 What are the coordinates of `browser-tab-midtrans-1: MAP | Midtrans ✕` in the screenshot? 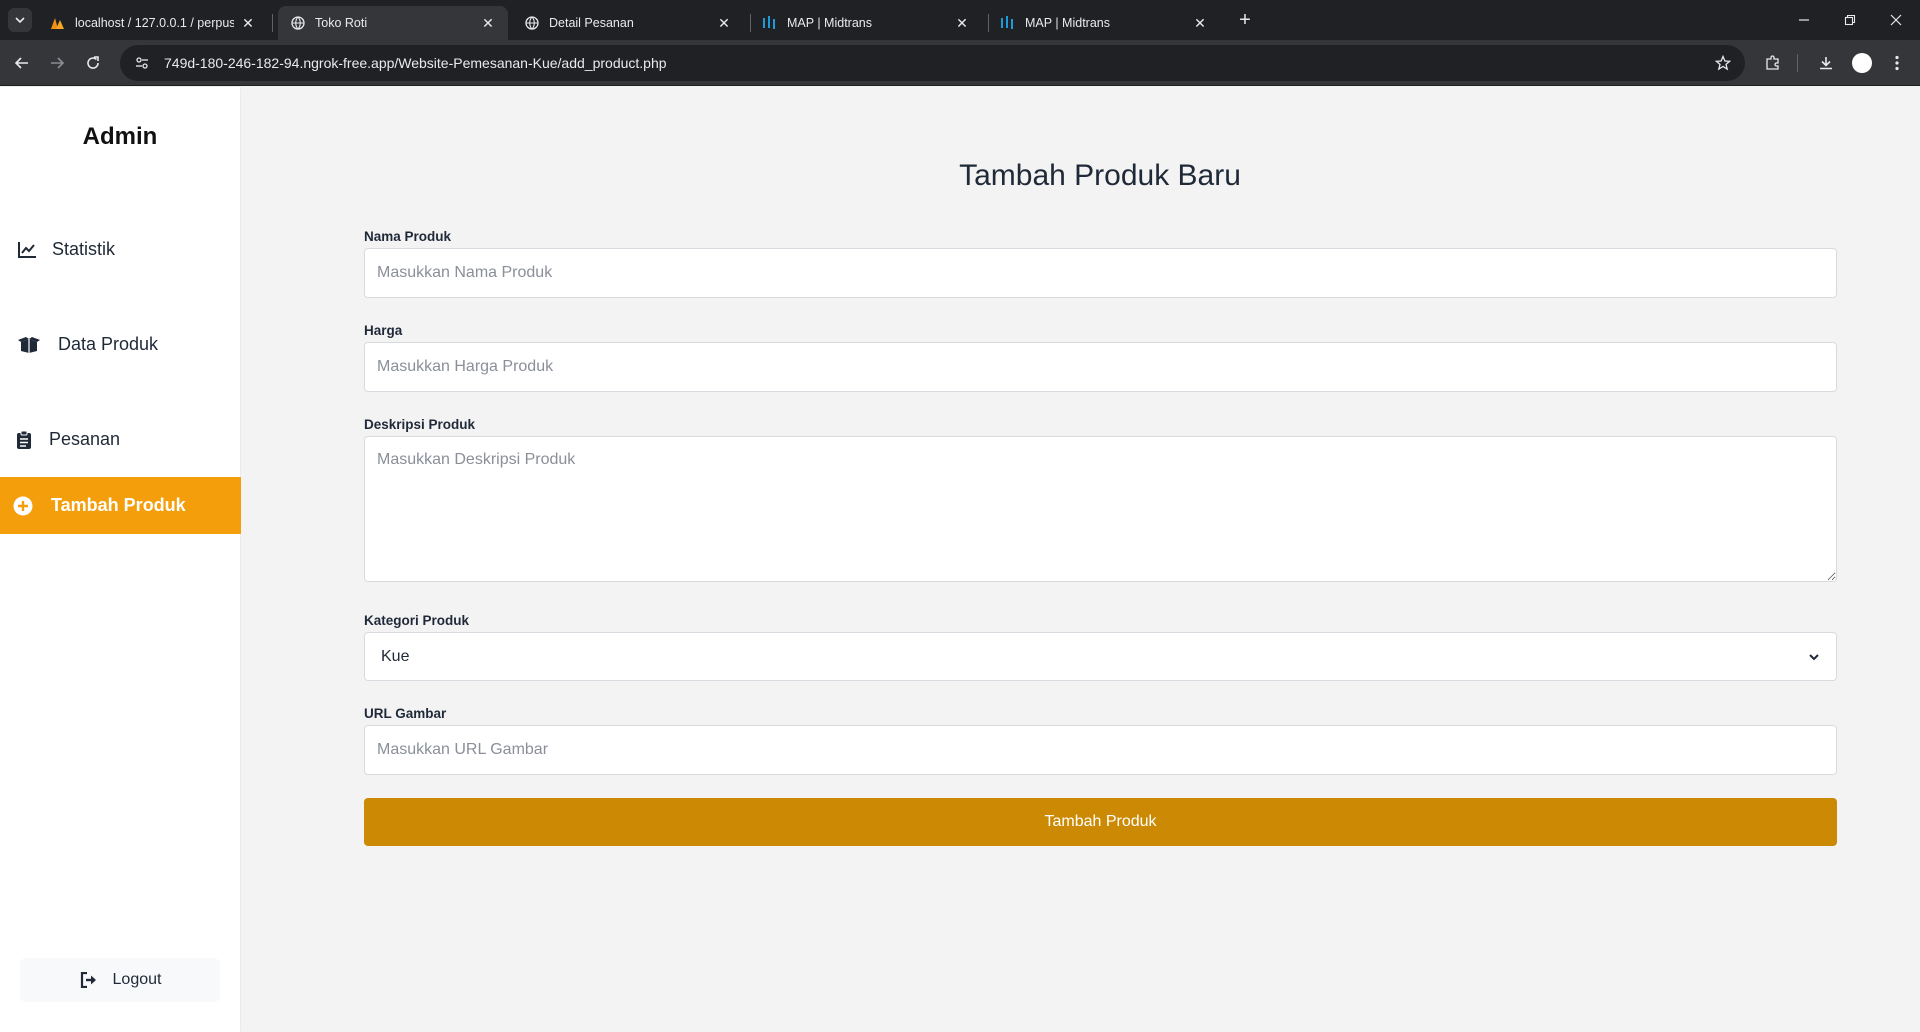 It's located at (866, 23).